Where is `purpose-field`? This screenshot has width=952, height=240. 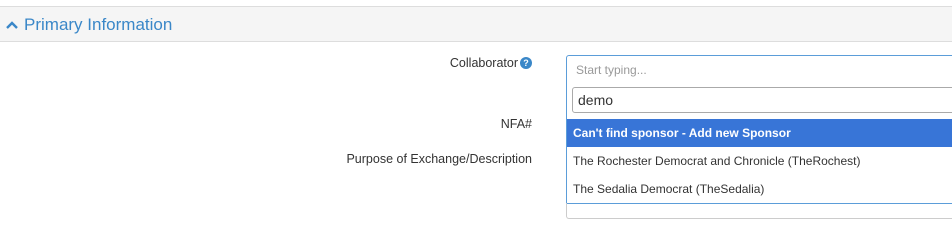 purpose-field is located at coordinates (759, 211).